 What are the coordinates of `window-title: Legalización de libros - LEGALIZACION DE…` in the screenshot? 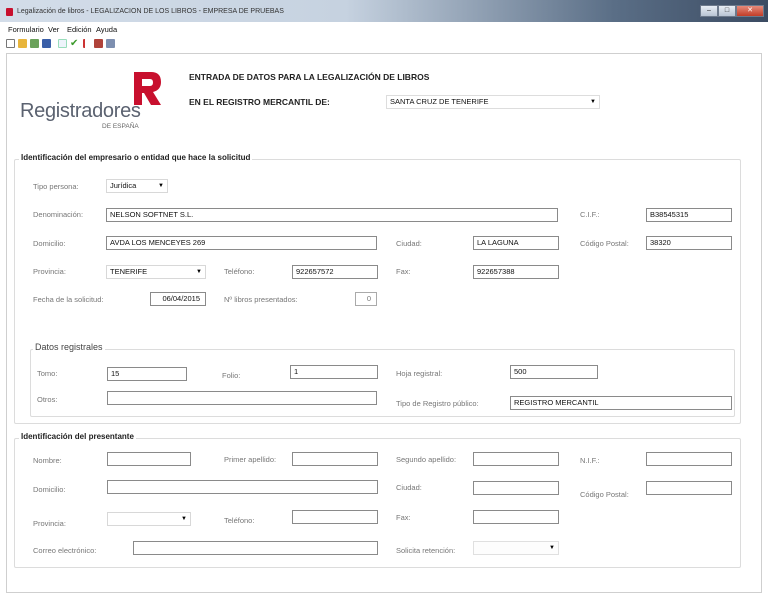 It's located at (150, 11).